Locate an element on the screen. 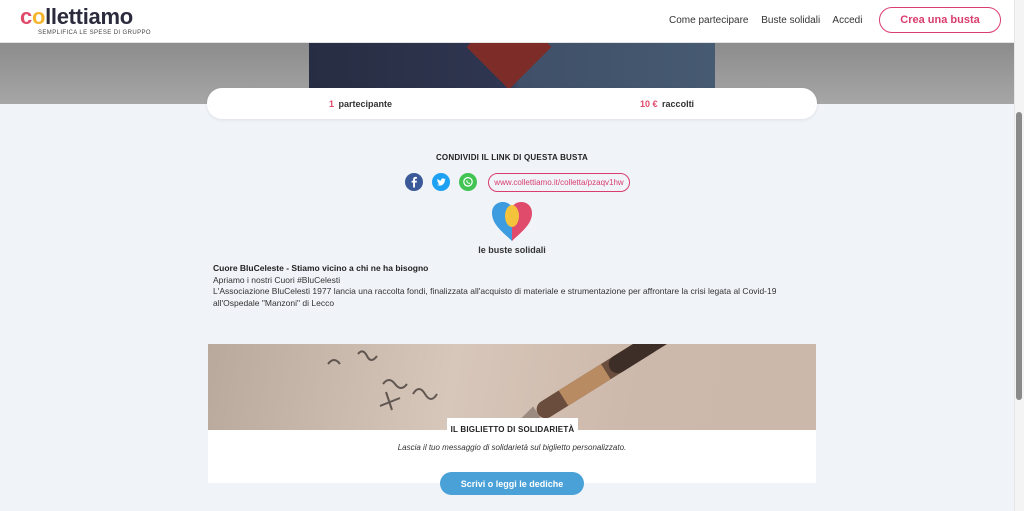 This screenshot has width=1024, height=511. main-nav: Come partecipare Buste solidali Accedi is located at coordinates (770, 20).